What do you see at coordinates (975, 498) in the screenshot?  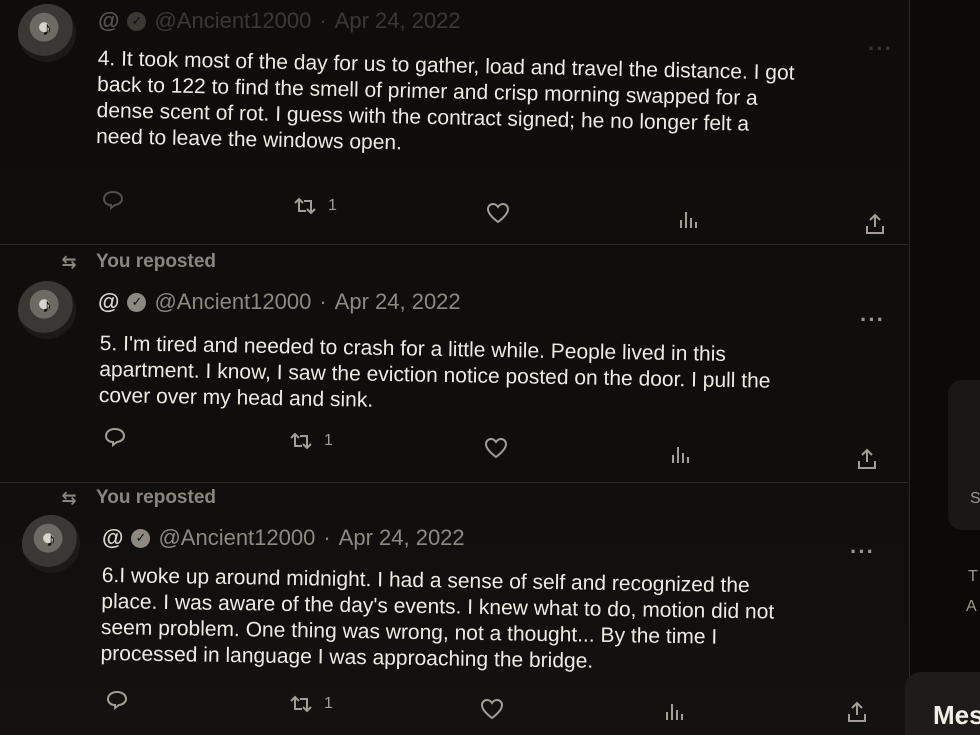 I see `sidebar-fragment: S` at bounding box center [975, 498].